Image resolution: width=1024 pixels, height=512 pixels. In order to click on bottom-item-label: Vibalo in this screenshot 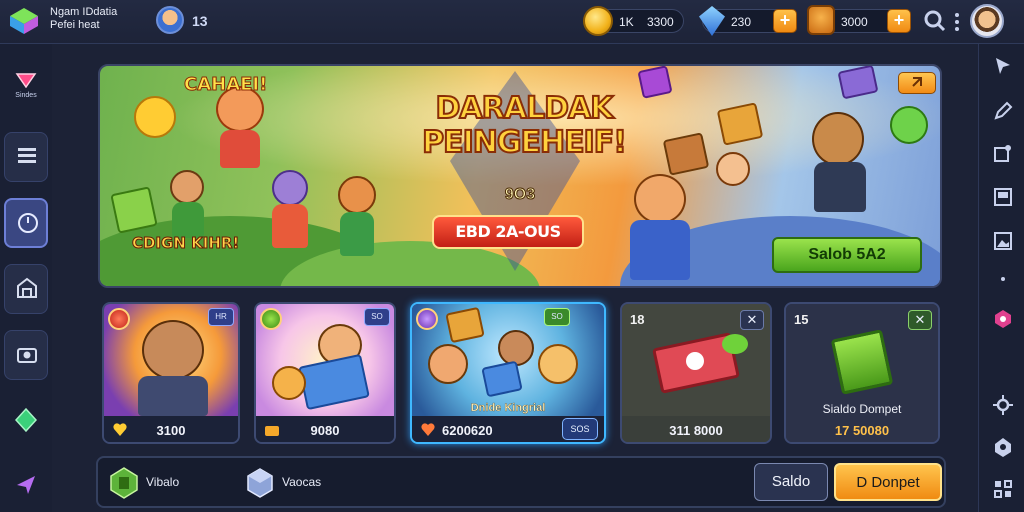, I will do `click(163, 482)`.